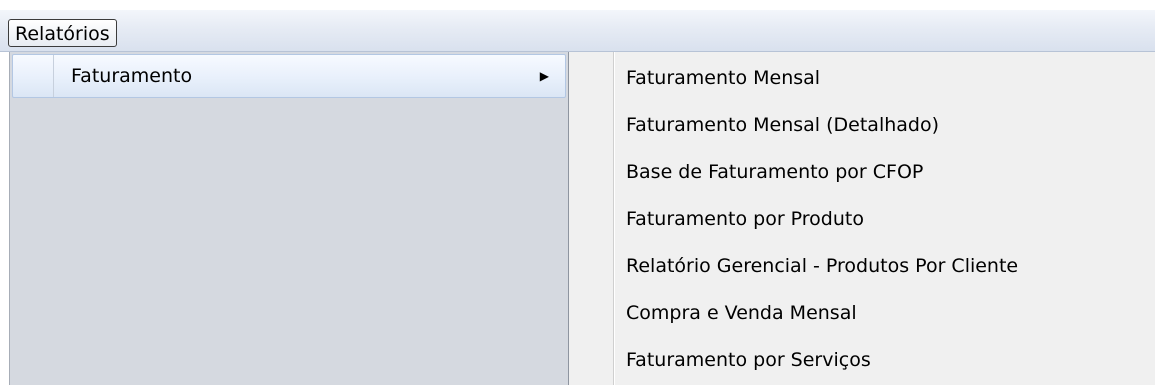  What do you see at coordinates (745, 219) in the screenshot?
I see `submenu-item-label: Faturamento por Produto` at bounding box center [745, 219].